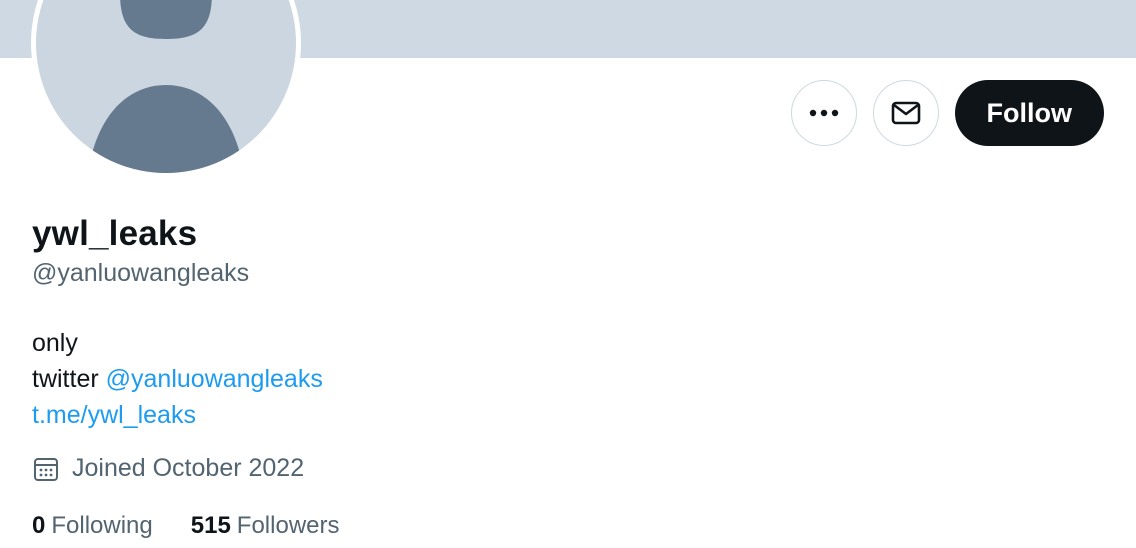 Image resolution: width=1136 pixels, height=548 pixels. Describe the element at coordinates (65, 379) in the screenshot. I see `bio-text: twitter` at that location.